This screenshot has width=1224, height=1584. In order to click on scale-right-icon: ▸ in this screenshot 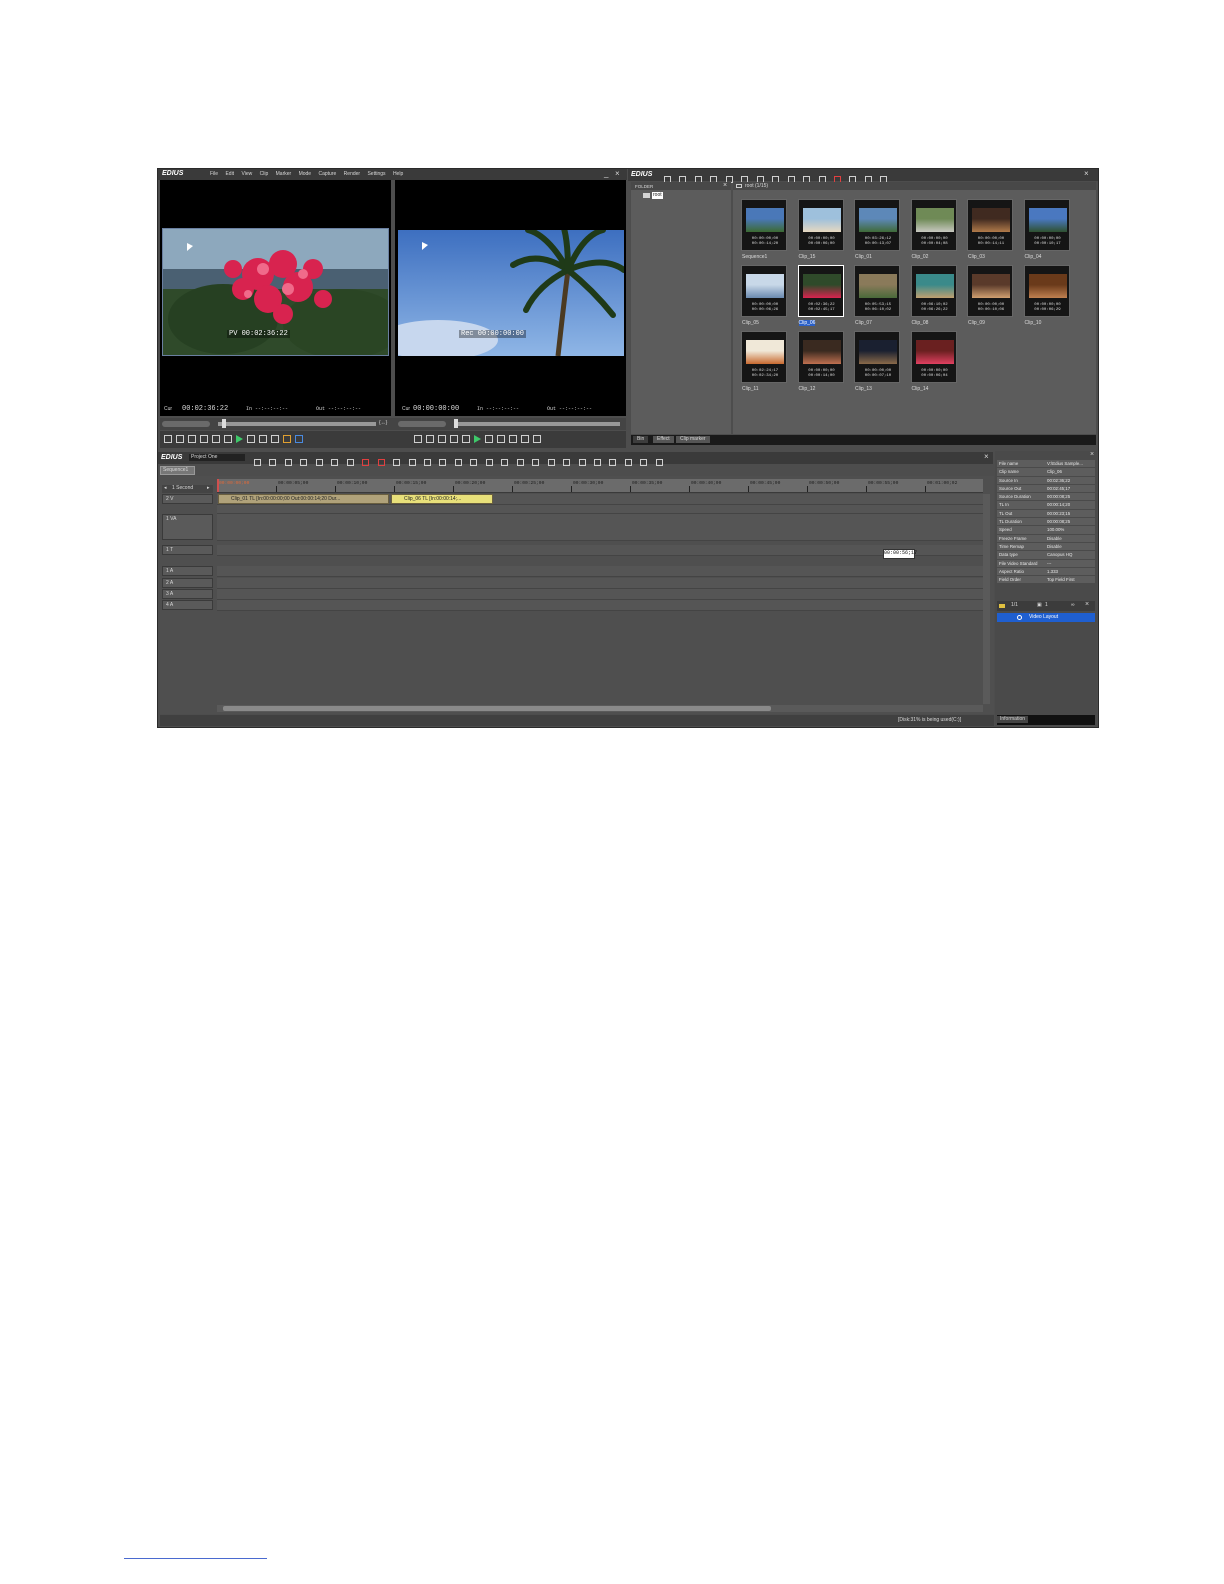, I will do `click(208, 488)`.